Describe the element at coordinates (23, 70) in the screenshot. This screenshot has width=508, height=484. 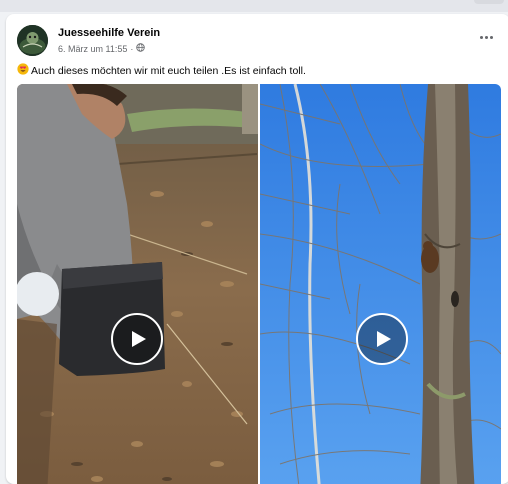
I see `heart-eyes-emoji-icon` at that location.